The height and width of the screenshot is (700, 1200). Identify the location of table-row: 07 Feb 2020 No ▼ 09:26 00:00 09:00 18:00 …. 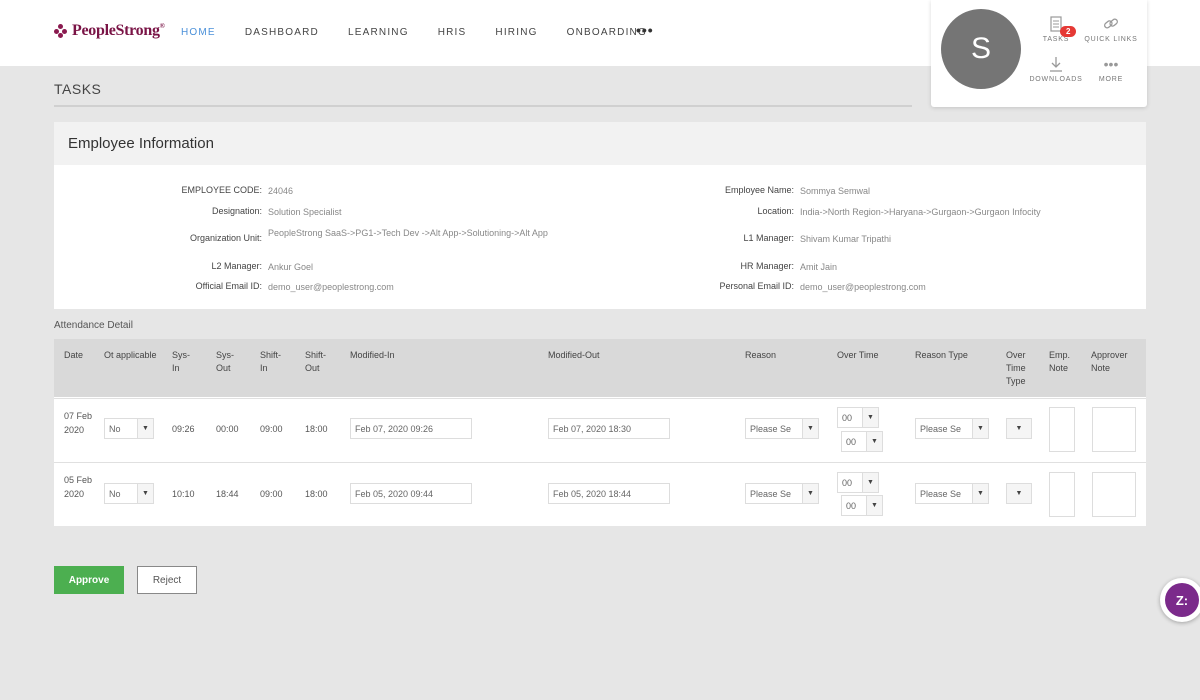
(600, 429).